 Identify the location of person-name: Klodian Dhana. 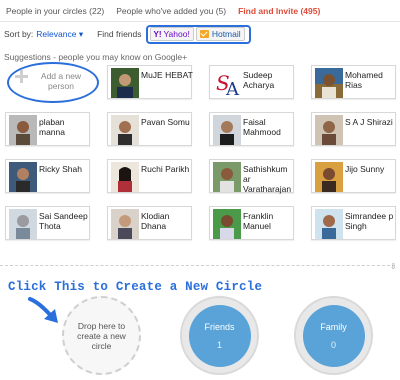
(155, 221).